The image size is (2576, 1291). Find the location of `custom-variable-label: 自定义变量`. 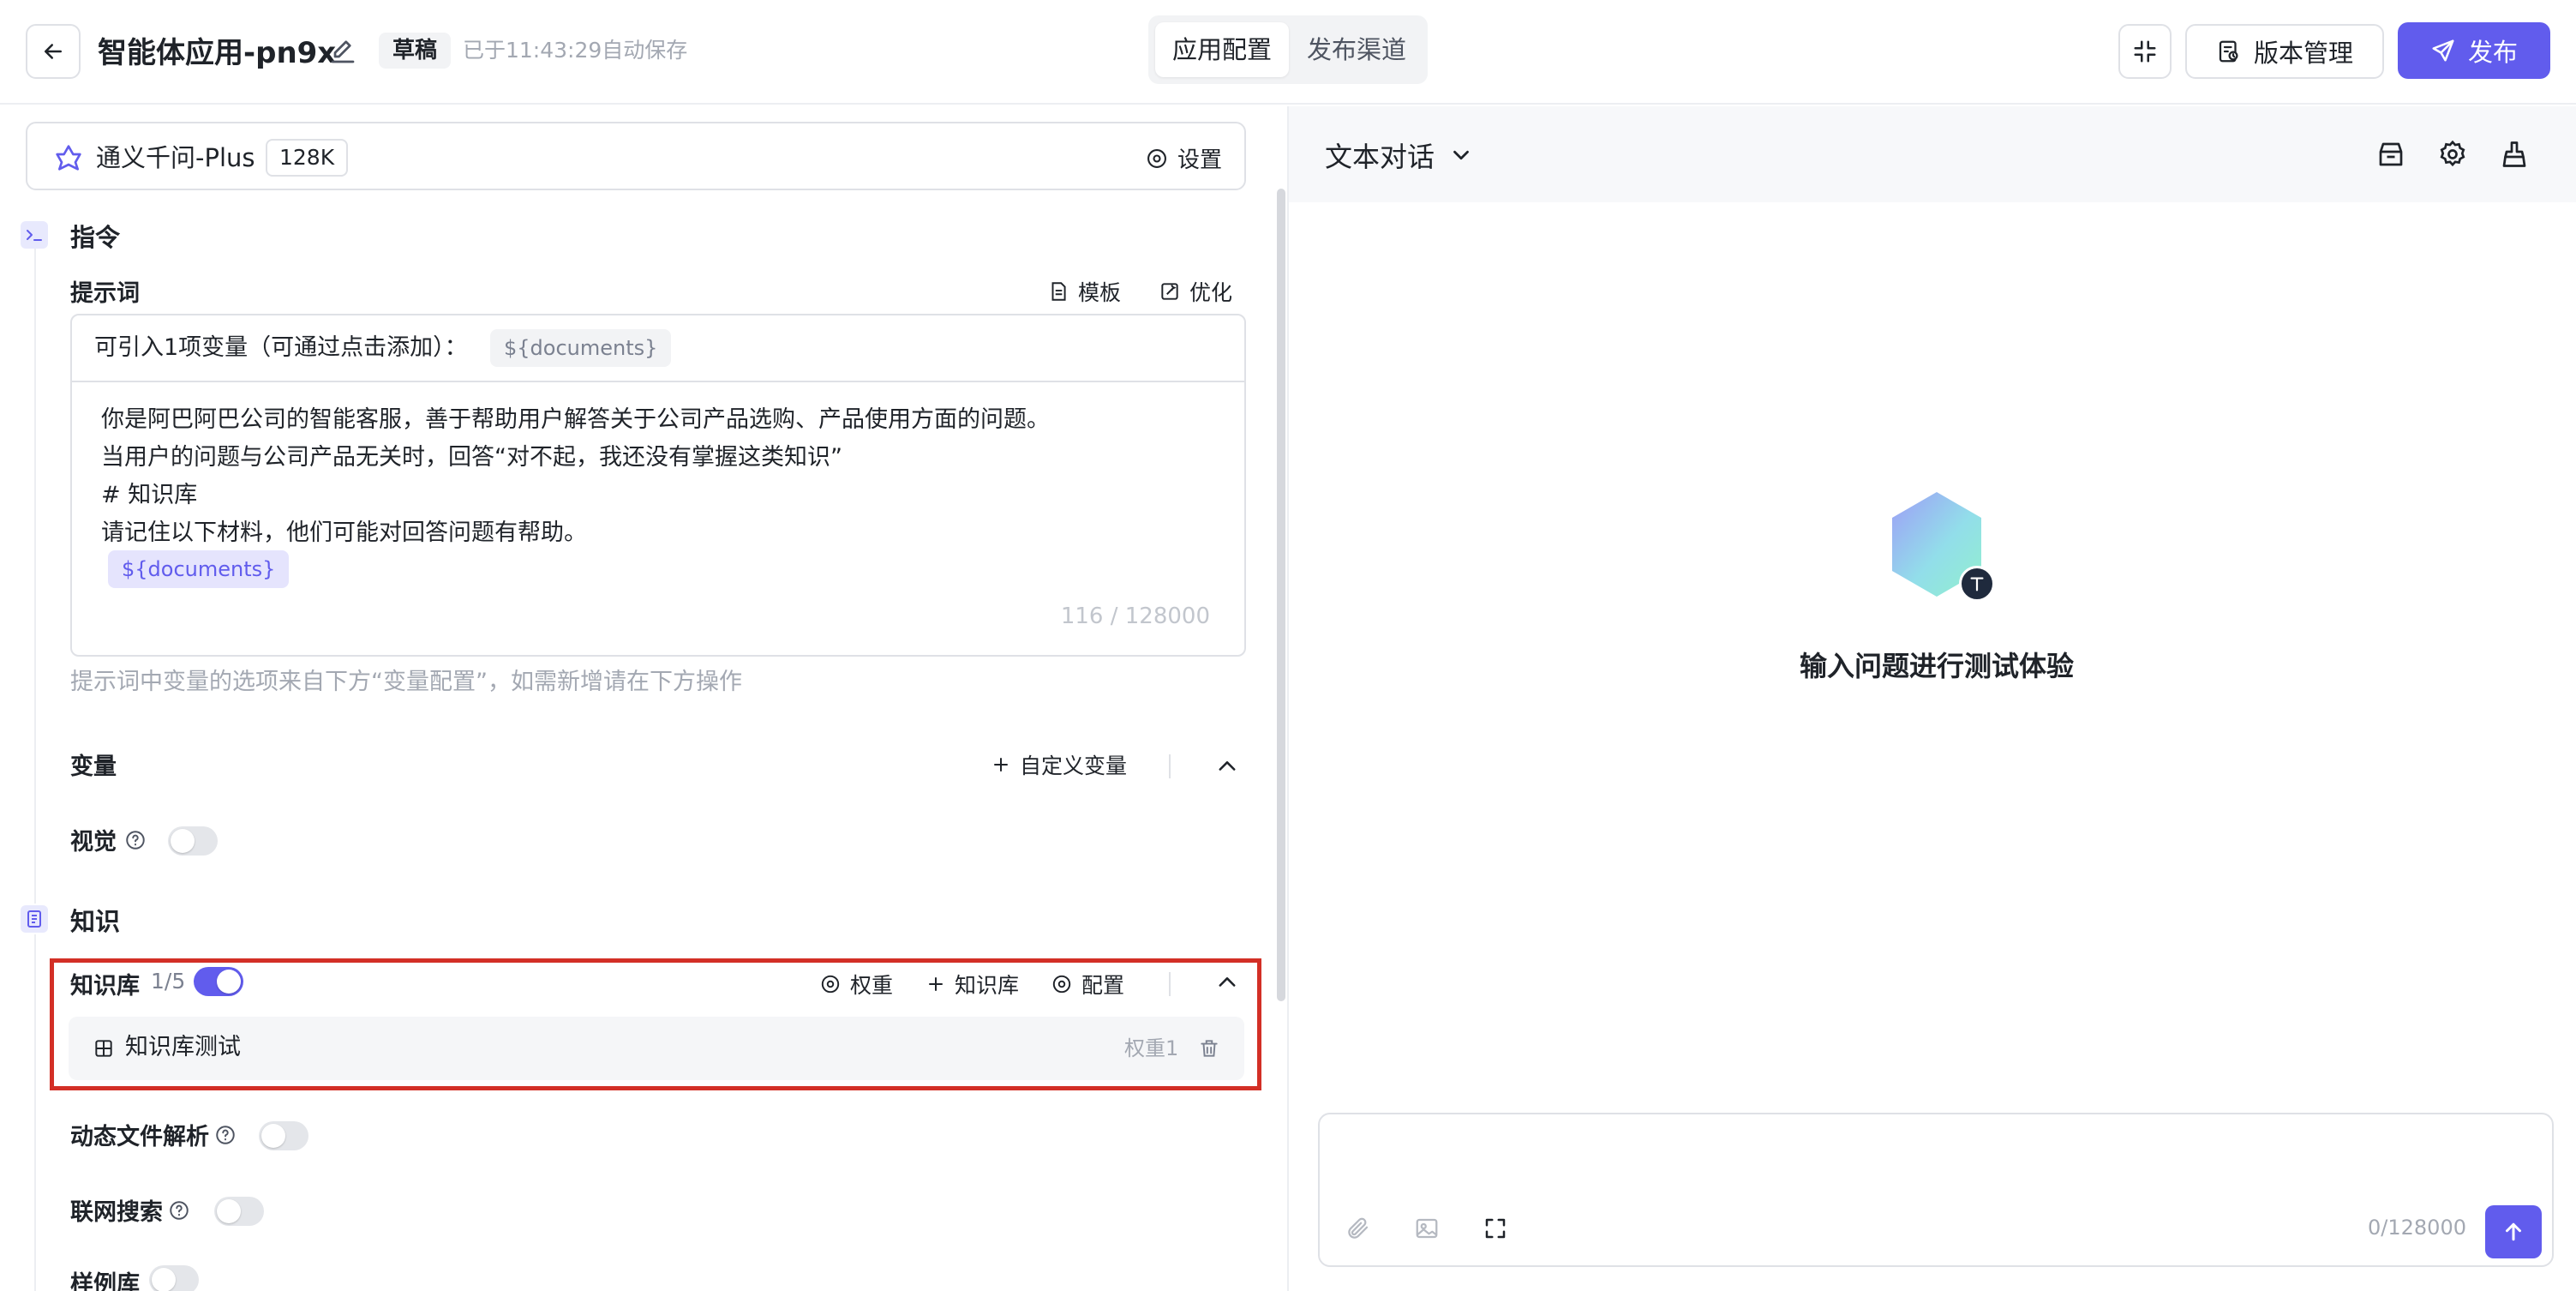

custom-variable-label: 自定义变量 is located at coordinates (1074, 766).